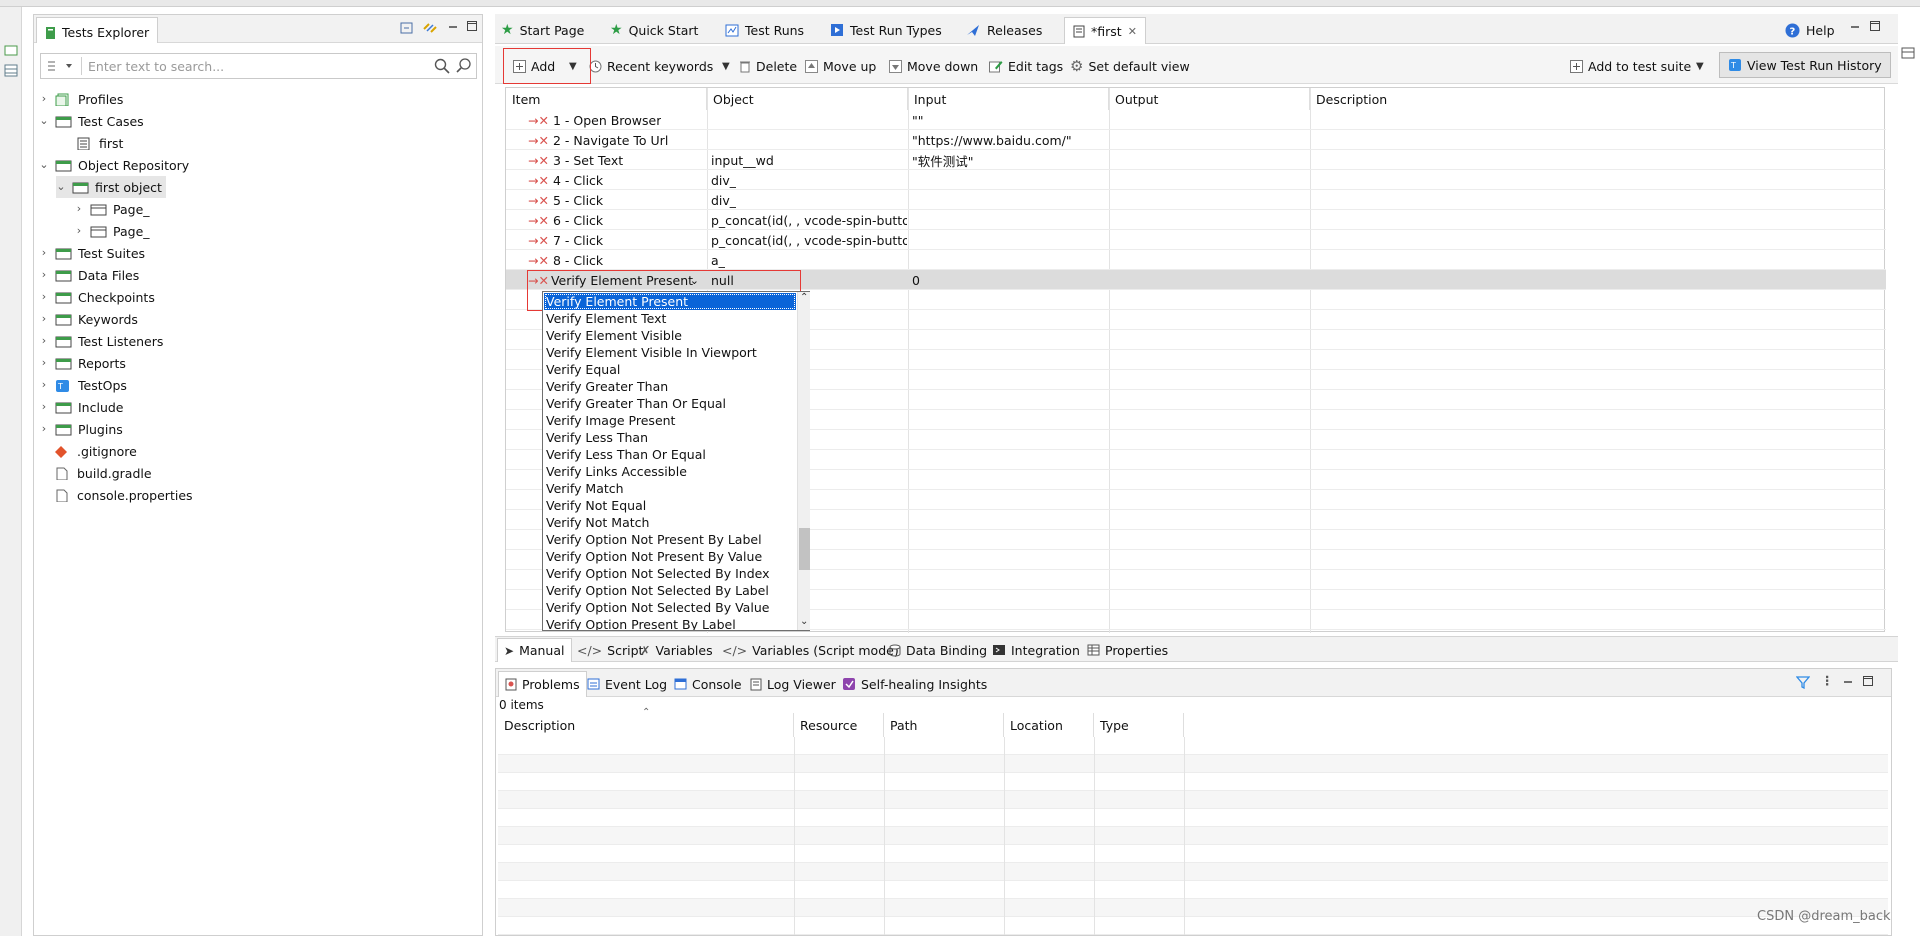  I want to click on tree-item-test-suites: › Test Suites, so click(92, 253).